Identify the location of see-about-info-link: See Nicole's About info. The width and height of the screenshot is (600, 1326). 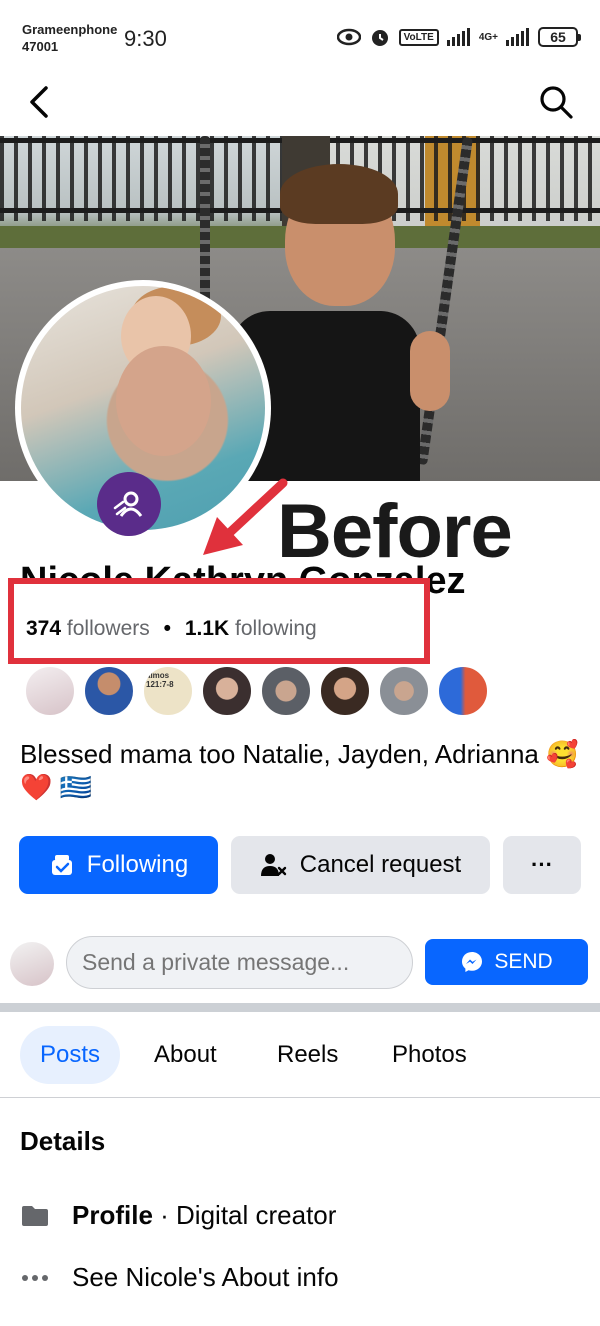
(179, 1277).